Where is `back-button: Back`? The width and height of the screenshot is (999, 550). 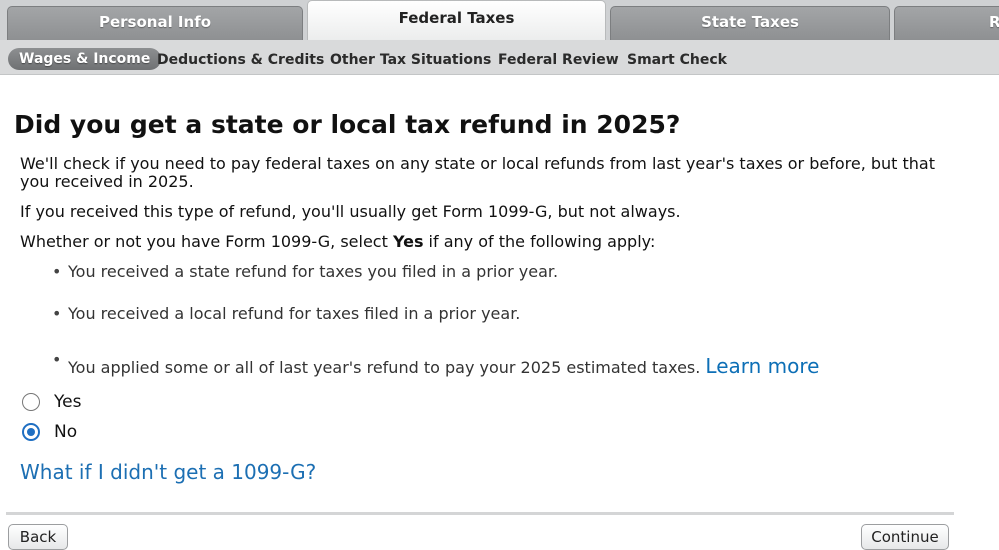
back-button: Back is located at coordinates (38, 537).